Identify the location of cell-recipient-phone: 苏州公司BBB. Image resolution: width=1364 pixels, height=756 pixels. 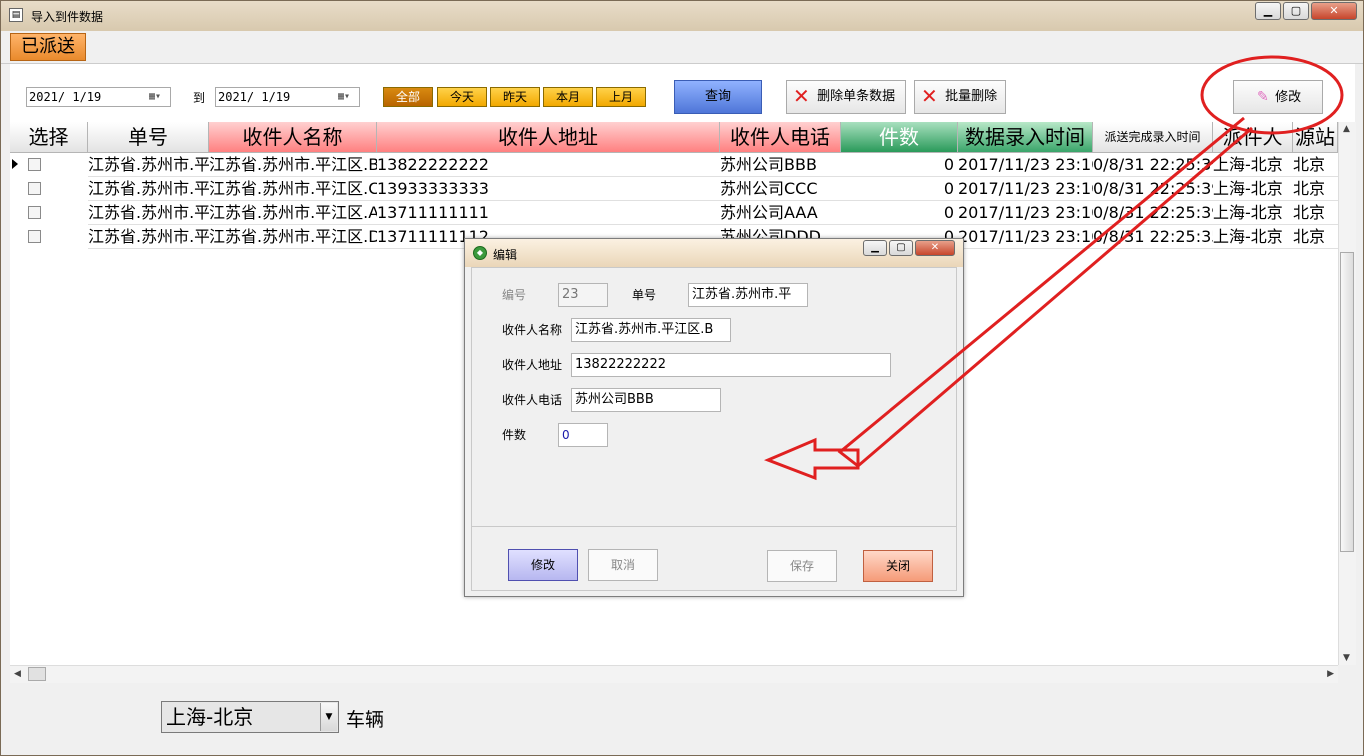
(780, 165).